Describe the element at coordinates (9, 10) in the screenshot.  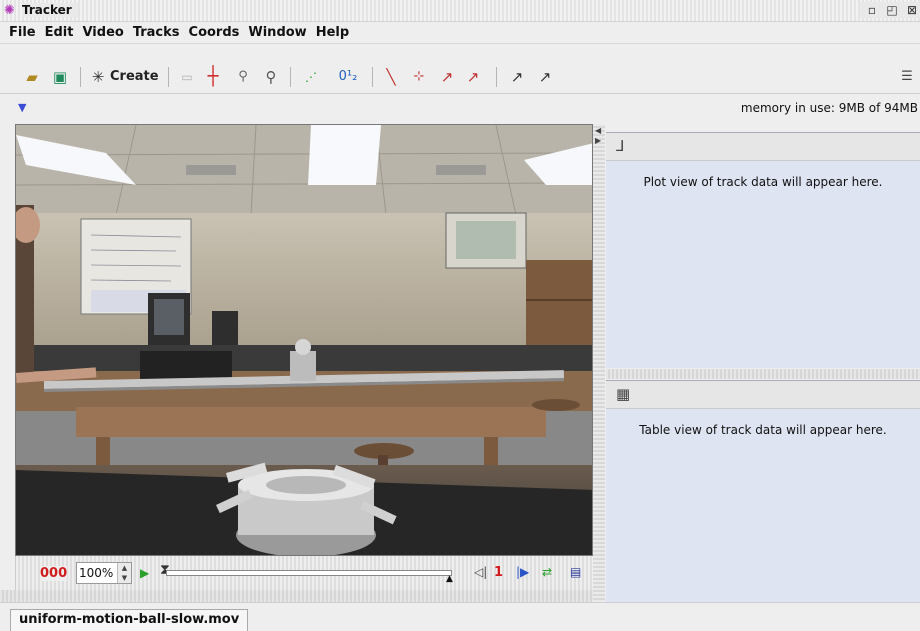
I see `tracker-logo-icon: ✺` at that location.